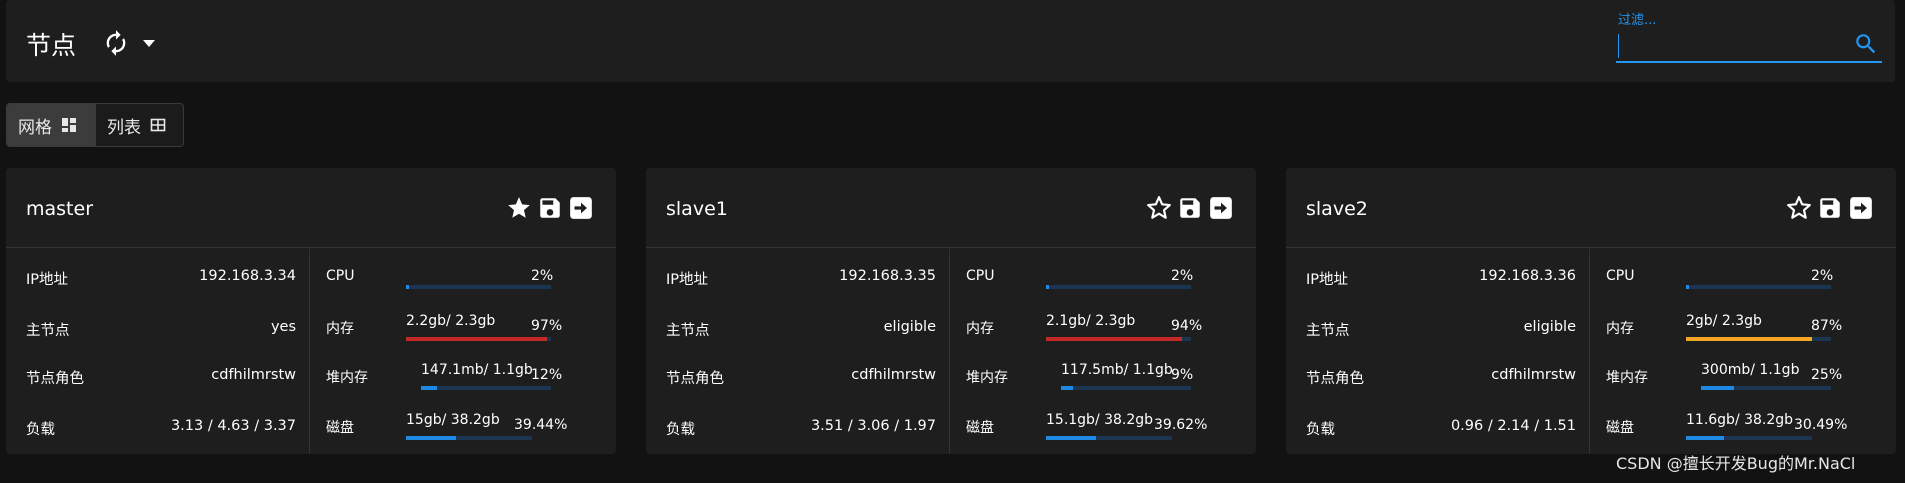 Image resolution: width=1905 pixels, height=483 pixels. Describe the element at coordinates (1117, 370) in the screenshot. I see `metric-detail: 117.5mb/ 1.1gb` at that location.